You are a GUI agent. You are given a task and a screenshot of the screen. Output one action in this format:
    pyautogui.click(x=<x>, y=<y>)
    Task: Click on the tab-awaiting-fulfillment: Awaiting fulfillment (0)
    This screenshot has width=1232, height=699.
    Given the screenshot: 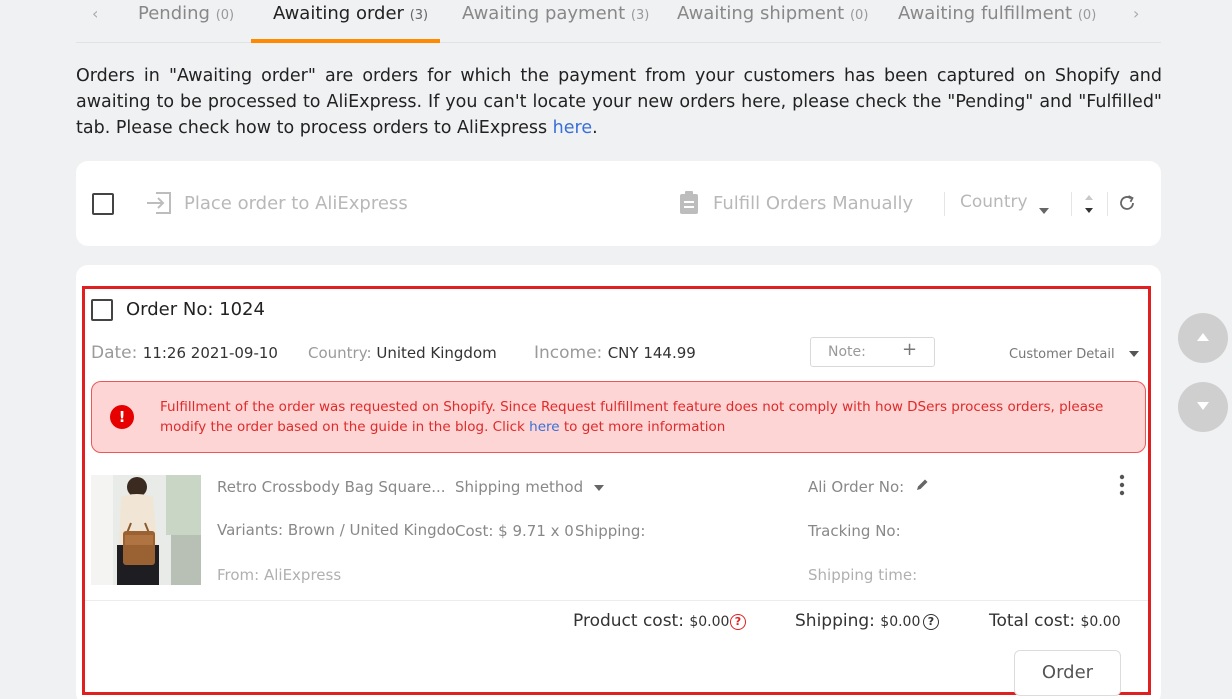 What is the action you would take?
    pyautogui.click(x=997, y=13)
    